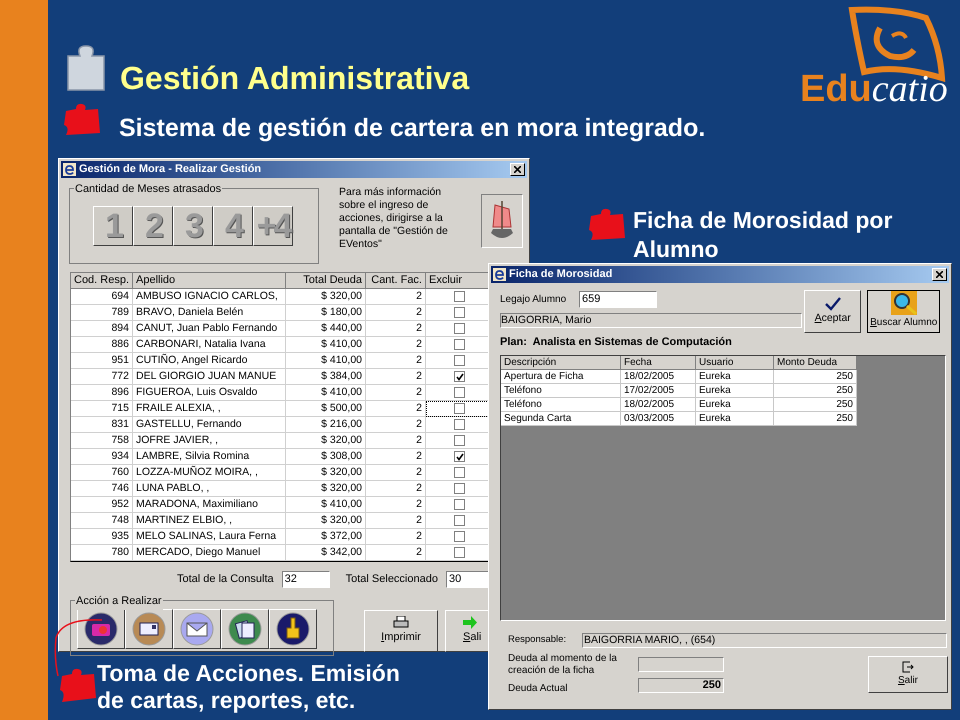 The height and width of the screenshot is (720, 960). What do you see at coordinates (102, 489) in the screenshot?
I see `table-cell: 746` at bounding box center [102, 489].